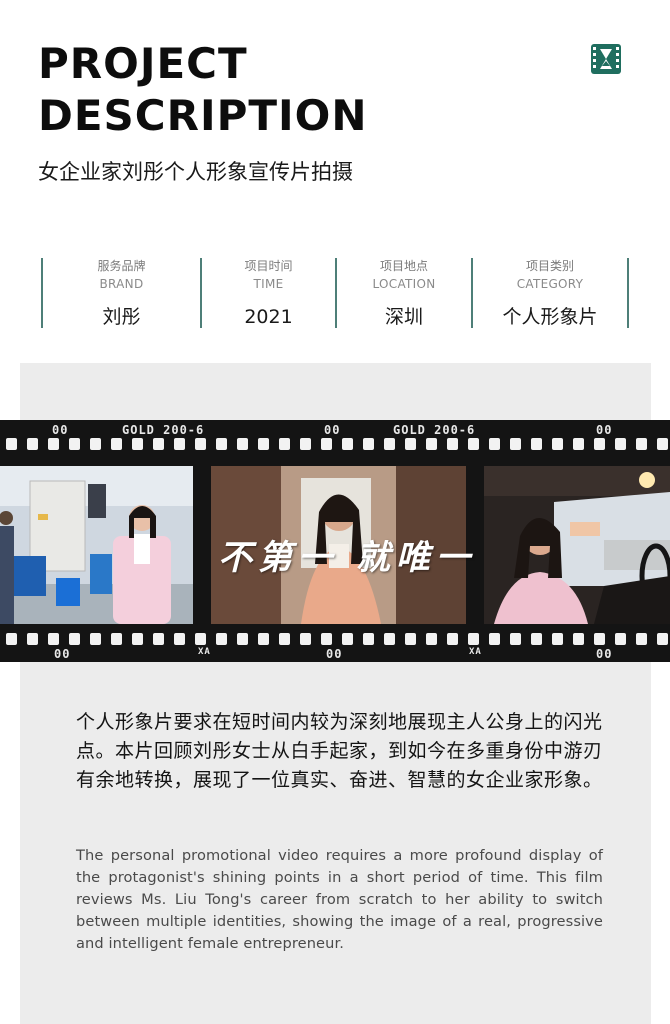 The height and width of the screenshot is (1024, 670). What do you see at coordinates (337, 639) in the screenshot?
I see `film-perforations-bottom` at bounding box center [337, 639].